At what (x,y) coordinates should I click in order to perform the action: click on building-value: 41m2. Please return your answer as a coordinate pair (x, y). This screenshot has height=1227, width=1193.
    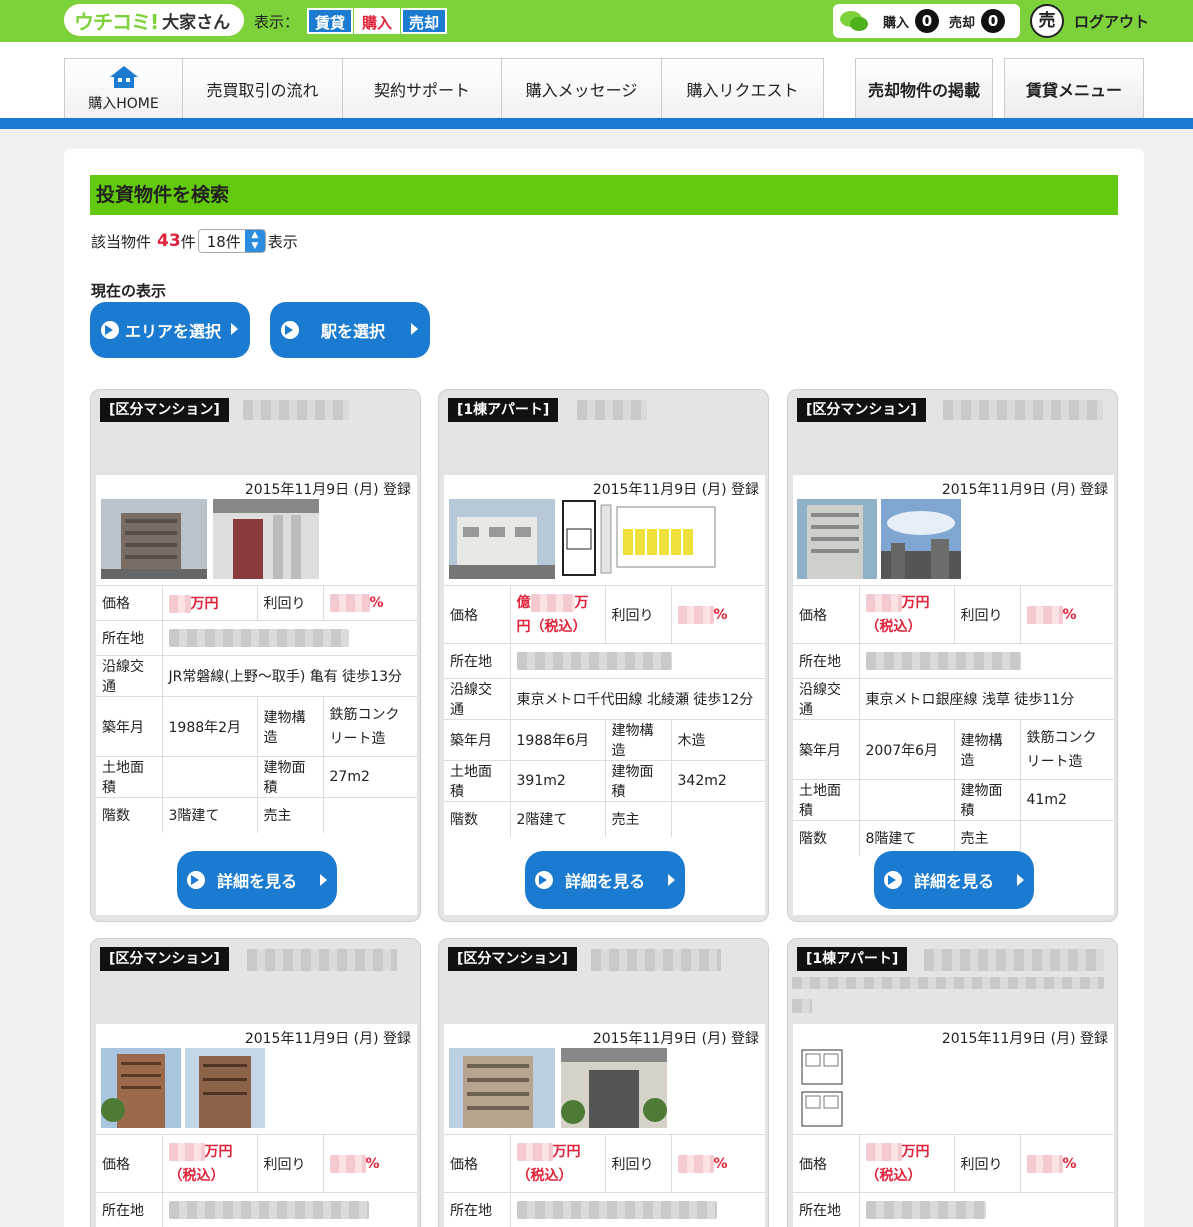
    Looking at the image, I should click on (1067, 800).